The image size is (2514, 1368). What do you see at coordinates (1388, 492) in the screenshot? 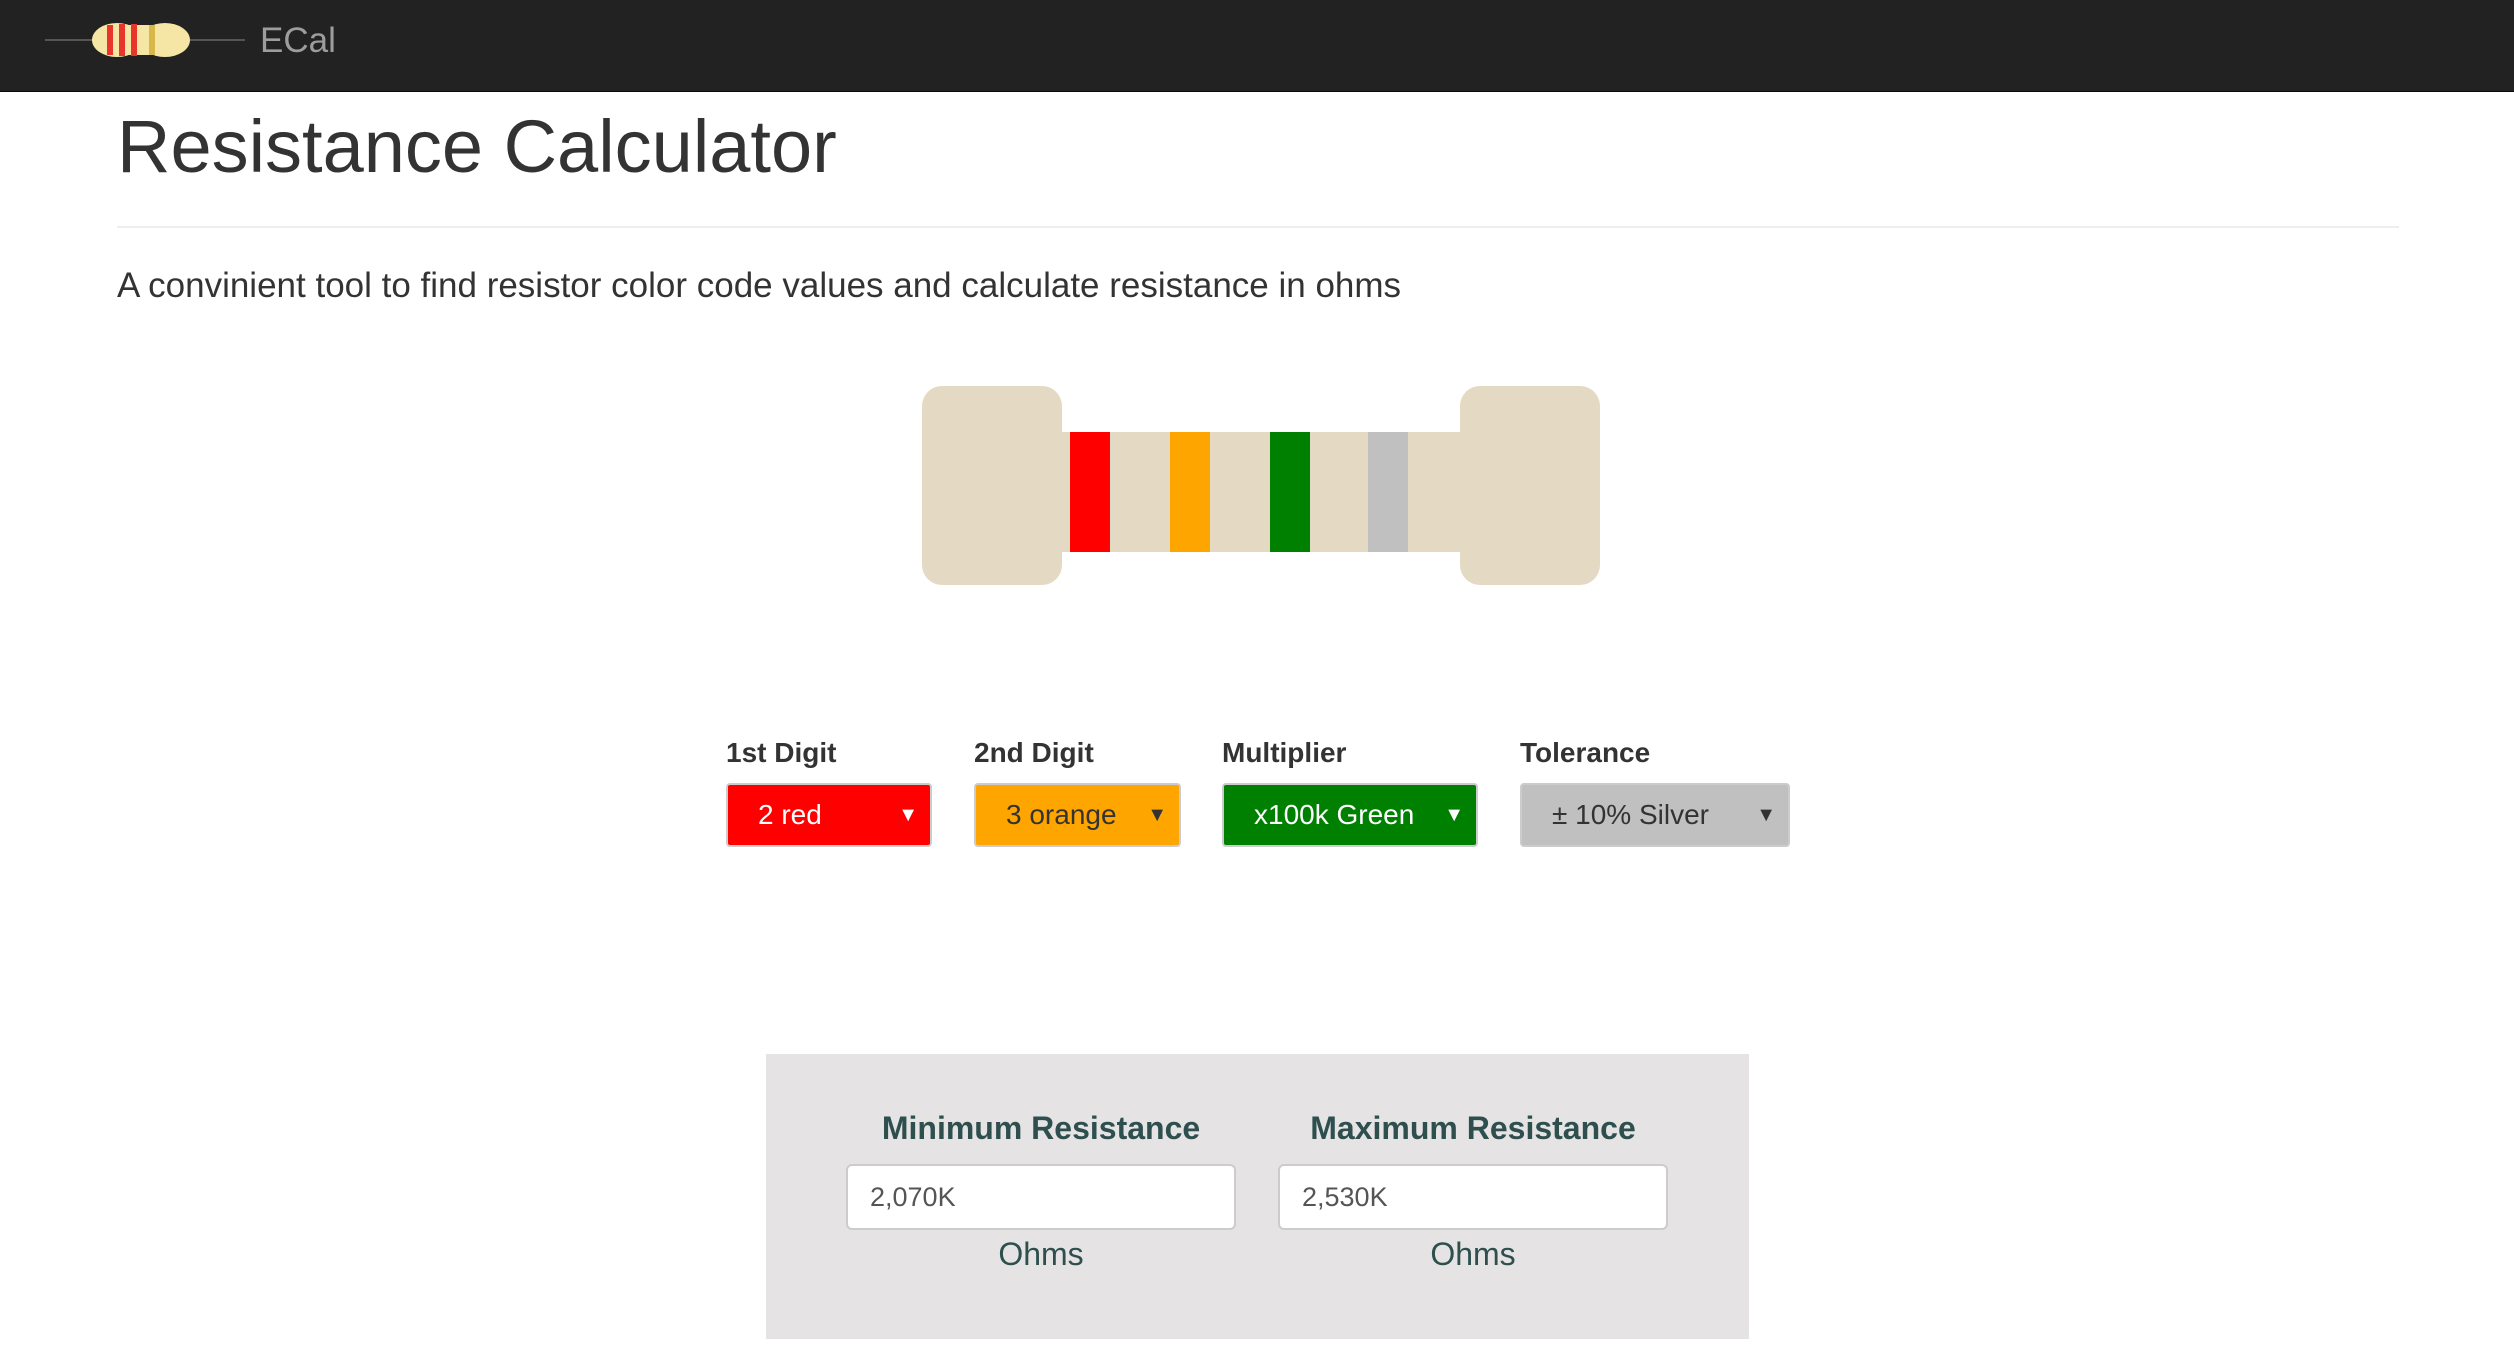
I see `band-tolerance` at bounding box center [1388, 492].